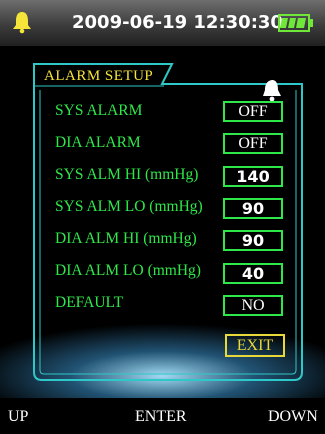  Describe the element at coordinates (293, 417) in the screenshot. I see `down-softkey: DOWN` at that location.